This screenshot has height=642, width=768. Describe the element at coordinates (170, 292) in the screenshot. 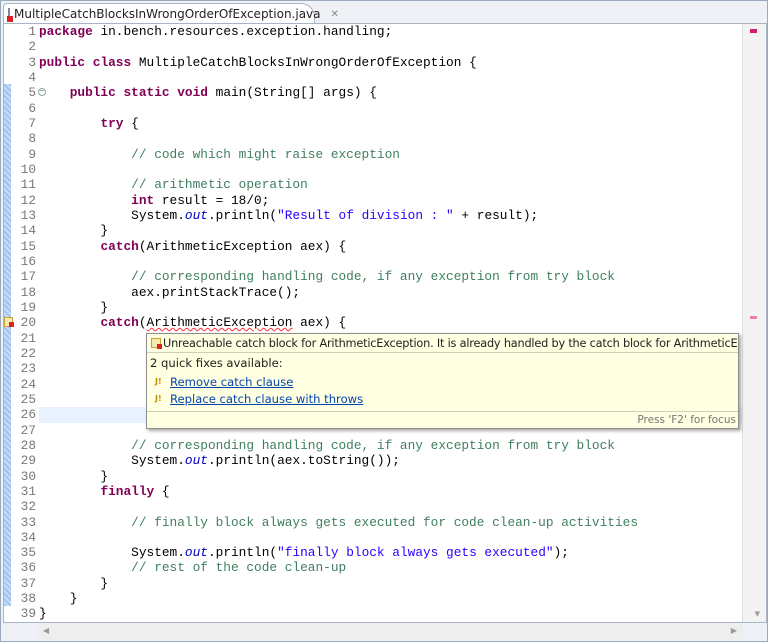

I see `code-token: aex.printStackTrace();` at that location.